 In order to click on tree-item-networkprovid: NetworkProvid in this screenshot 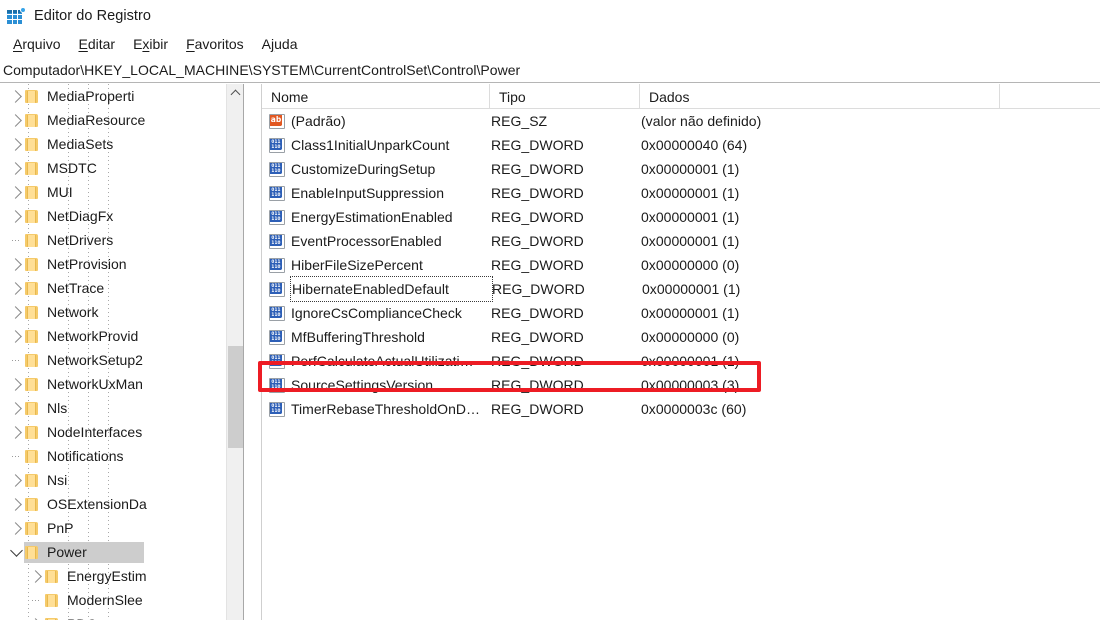, I will do `click(121, 336)`.